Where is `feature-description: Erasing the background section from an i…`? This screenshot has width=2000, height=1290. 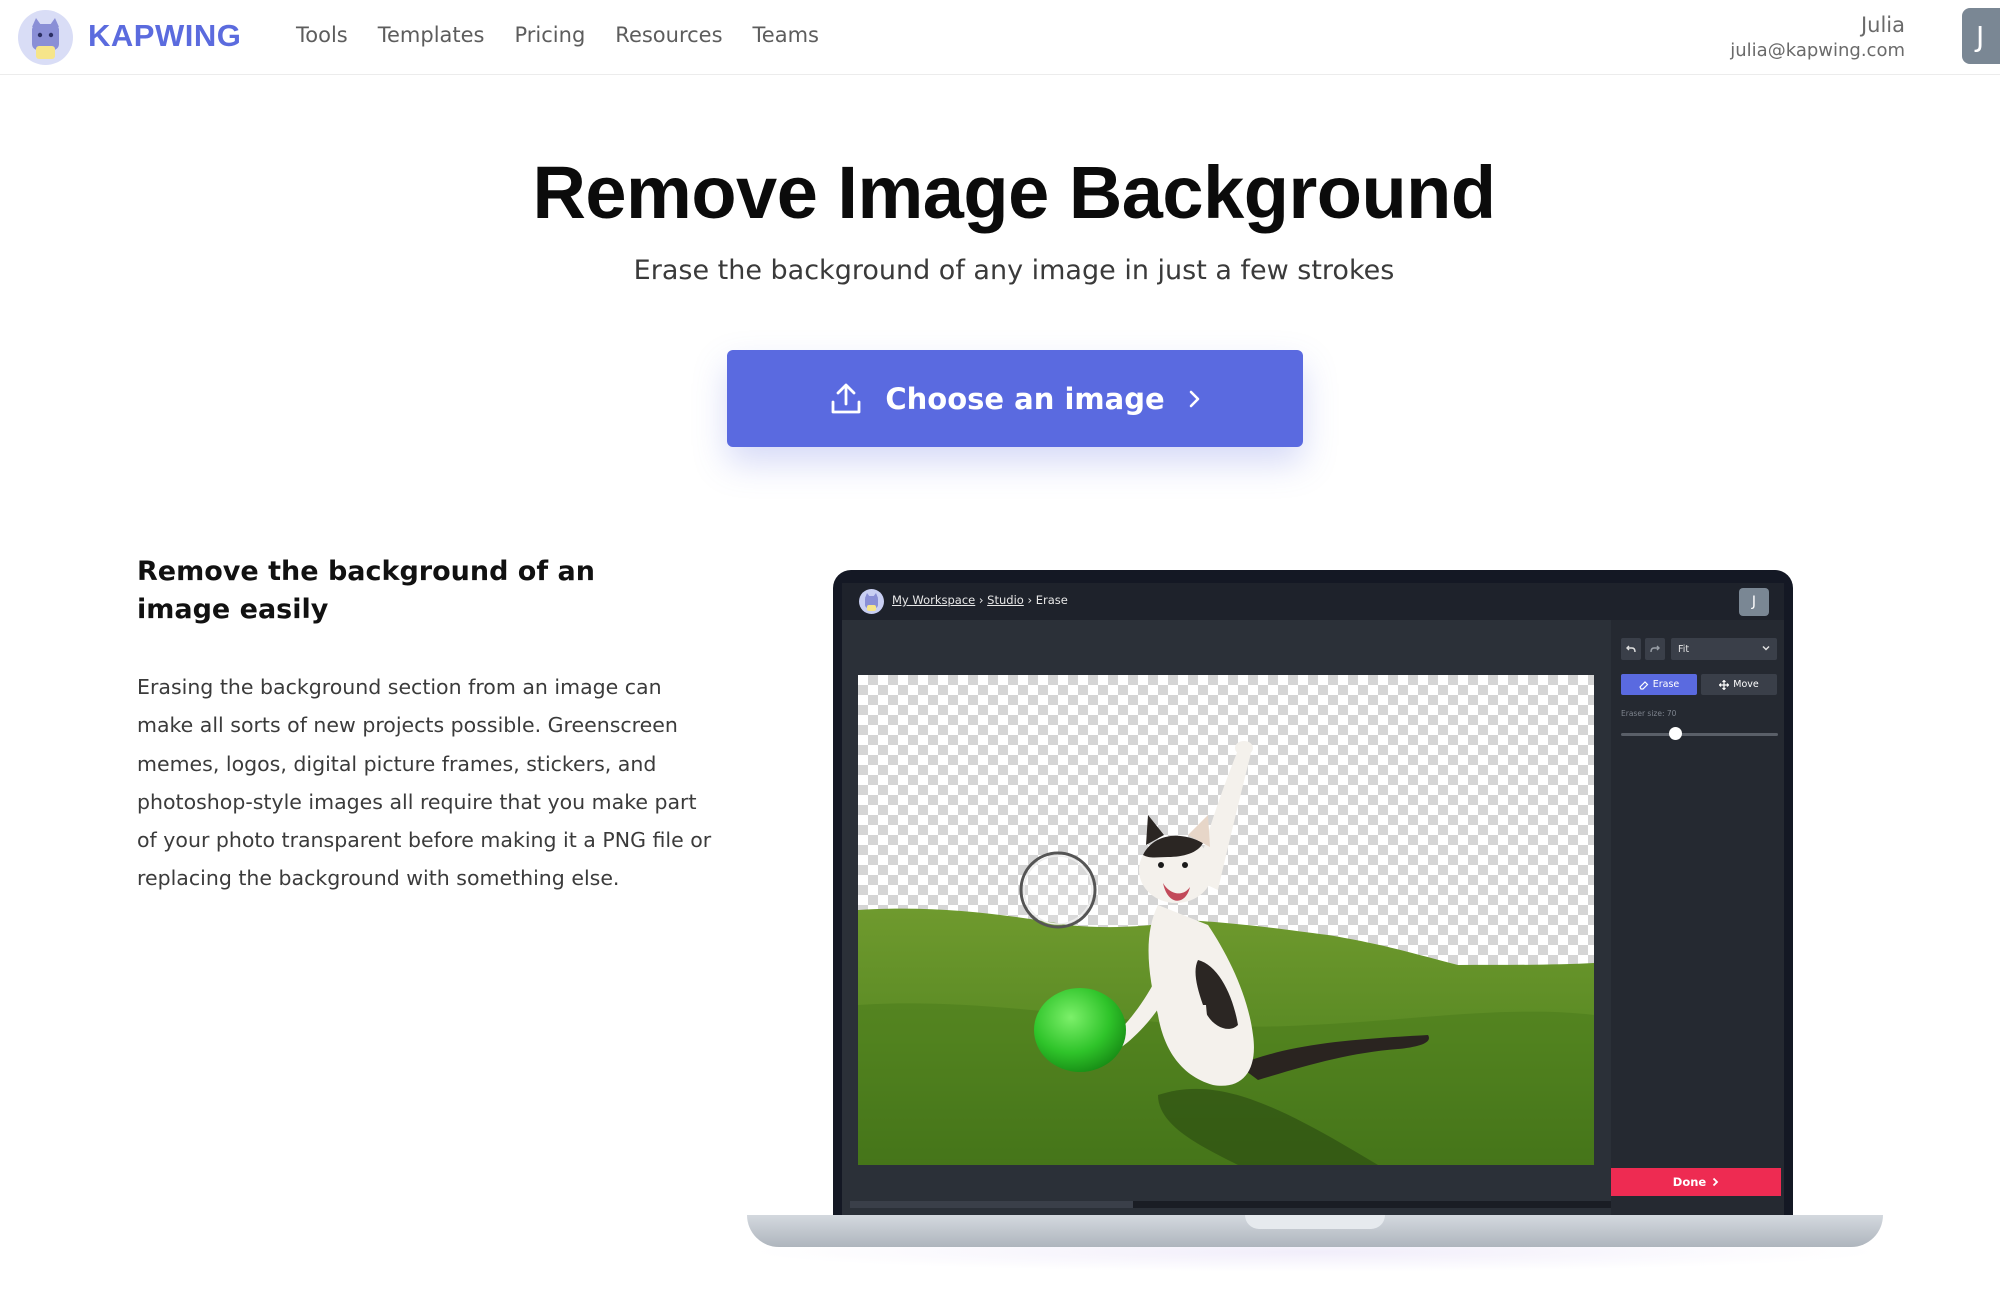
feature-description: Erasing the background section from an i… is located at coordinates (424, 783).